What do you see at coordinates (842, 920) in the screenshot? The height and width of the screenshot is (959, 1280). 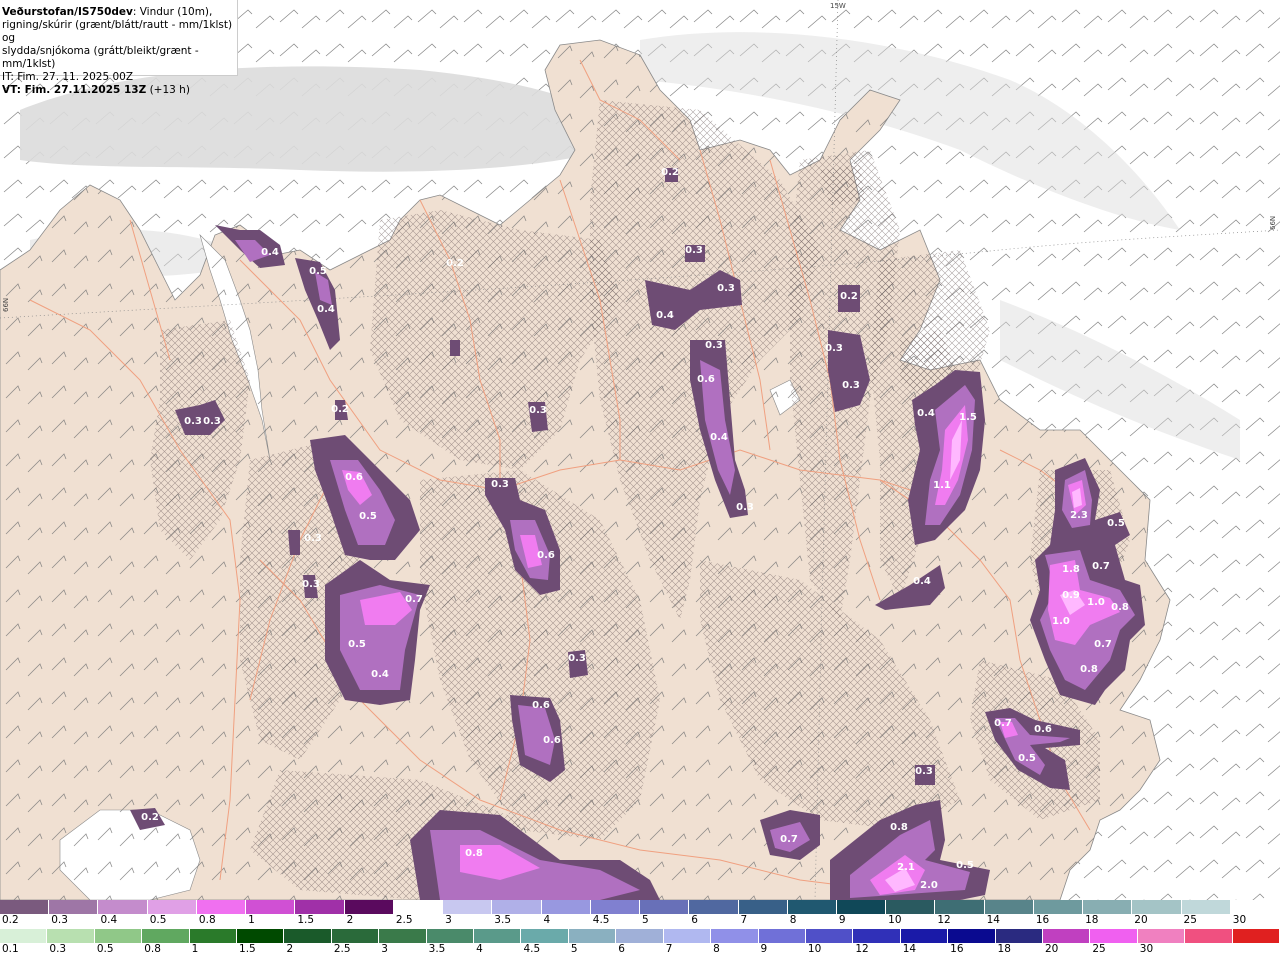 I see `legend-snow-label: 9` at bounding box center [842, 920].